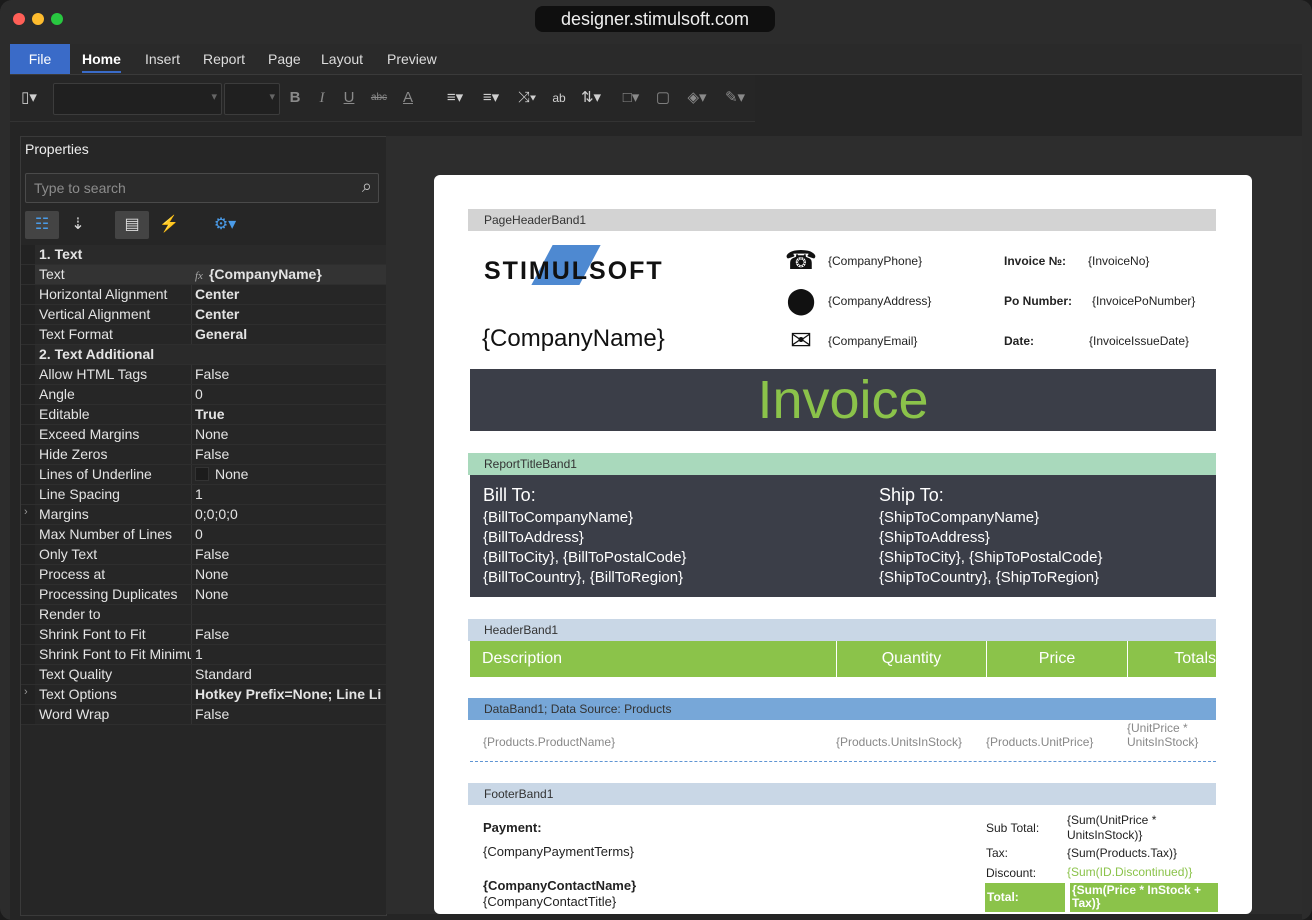  Describe the element at coordinates (1129, 872) in the screenshot. I see `discount-field: {Sum(ID.Discontinued)}` at that location.